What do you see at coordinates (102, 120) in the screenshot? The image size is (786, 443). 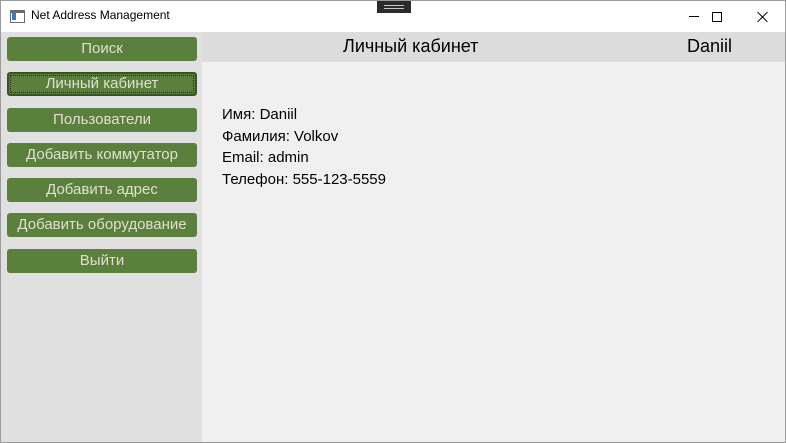 I see `nav-button-users: Пользователи` at bounding box center [102, 120].